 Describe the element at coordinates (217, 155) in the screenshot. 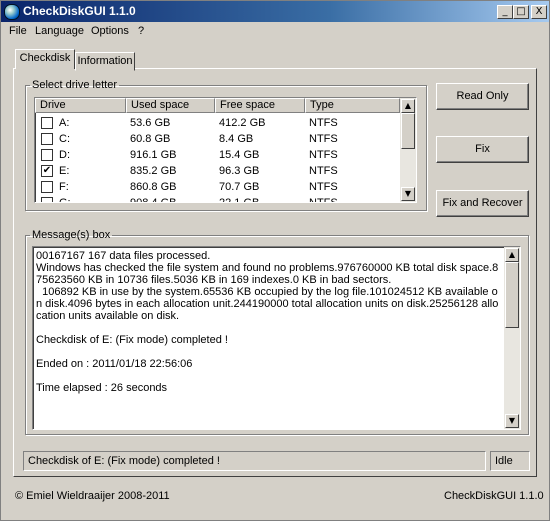

I see `drive-row: D: 916.1 GB 15.4 GB NTFS` at that location.